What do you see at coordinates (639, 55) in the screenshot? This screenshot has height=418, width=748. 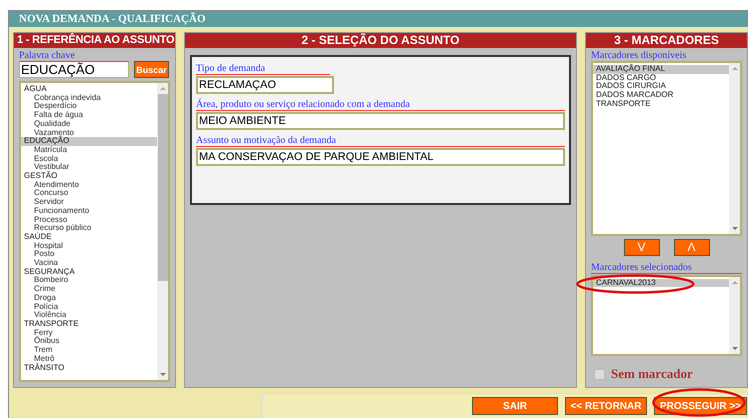 I see `field-label: Marcadores disponíveis` at bounding box center [639, 55].